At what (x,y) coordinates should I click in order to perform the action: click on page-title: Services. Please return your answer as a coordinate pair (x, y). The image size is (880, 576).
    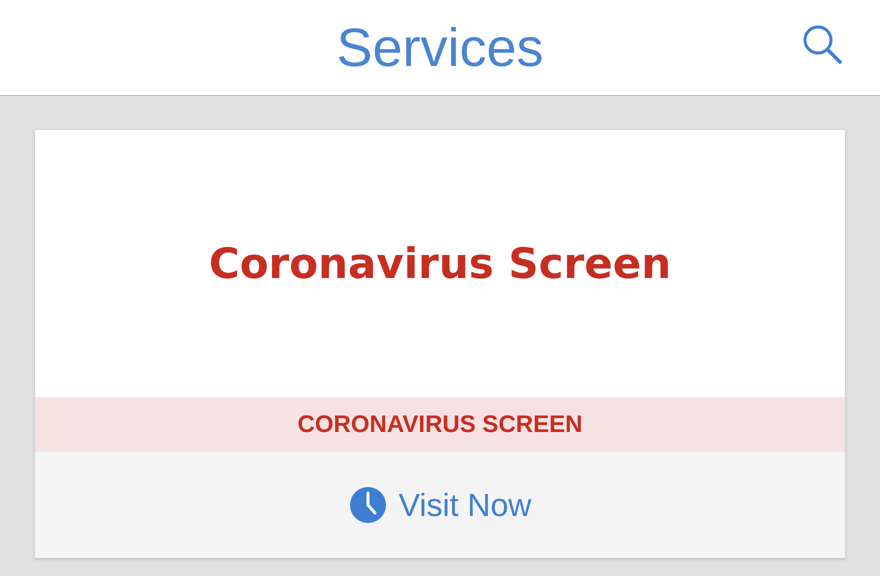
    Looking at the image, I should click on (440, 47).